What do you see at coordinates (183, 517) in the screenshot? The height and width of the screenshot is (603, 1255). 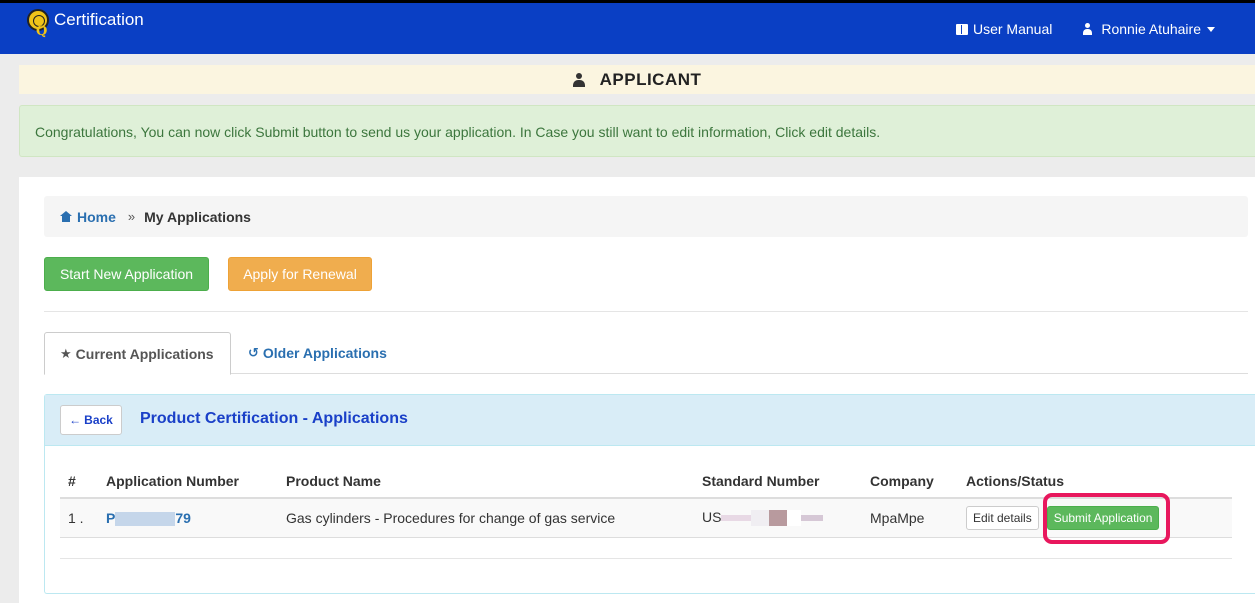 I see `application-number-suffix: 79` at bounding box center [183, 517].